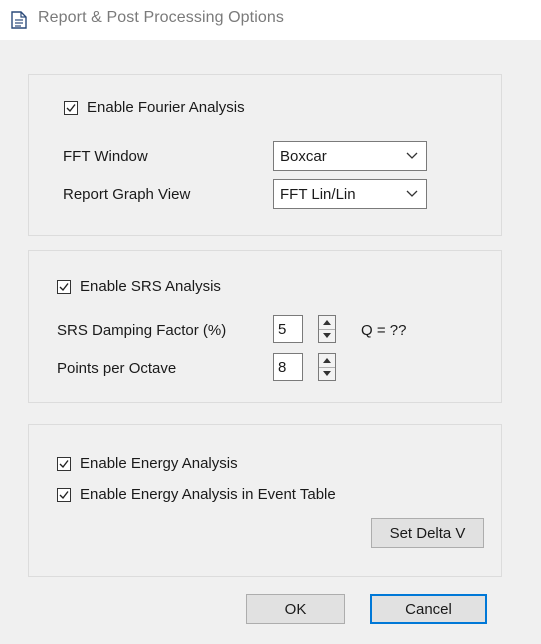 The height and width of the screenshot is (644, 541). Describe the element at coordinates (105, 156) in the screenshot. I see `fft-window-label: FFT Window` at that location.